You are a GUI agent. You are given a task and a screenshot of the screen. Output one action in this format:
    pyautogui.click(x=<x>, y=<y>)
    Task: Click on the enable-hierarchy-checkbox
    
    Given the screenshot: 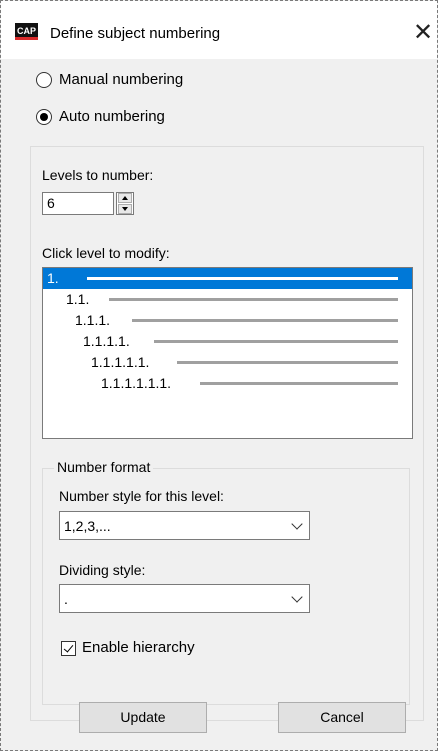 What is the action you would take?
    pyautogui.click(x=68, y=648)
    